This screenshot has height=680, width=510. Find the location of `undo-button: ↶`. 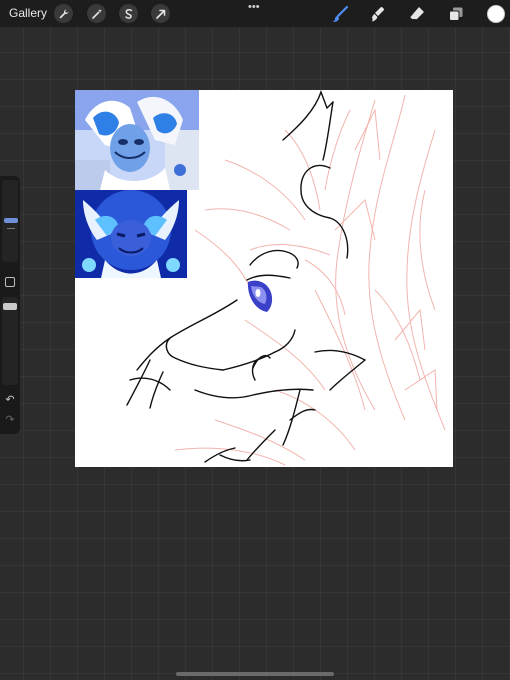

undo-button: ↶ is located at coordinates (10, 399).